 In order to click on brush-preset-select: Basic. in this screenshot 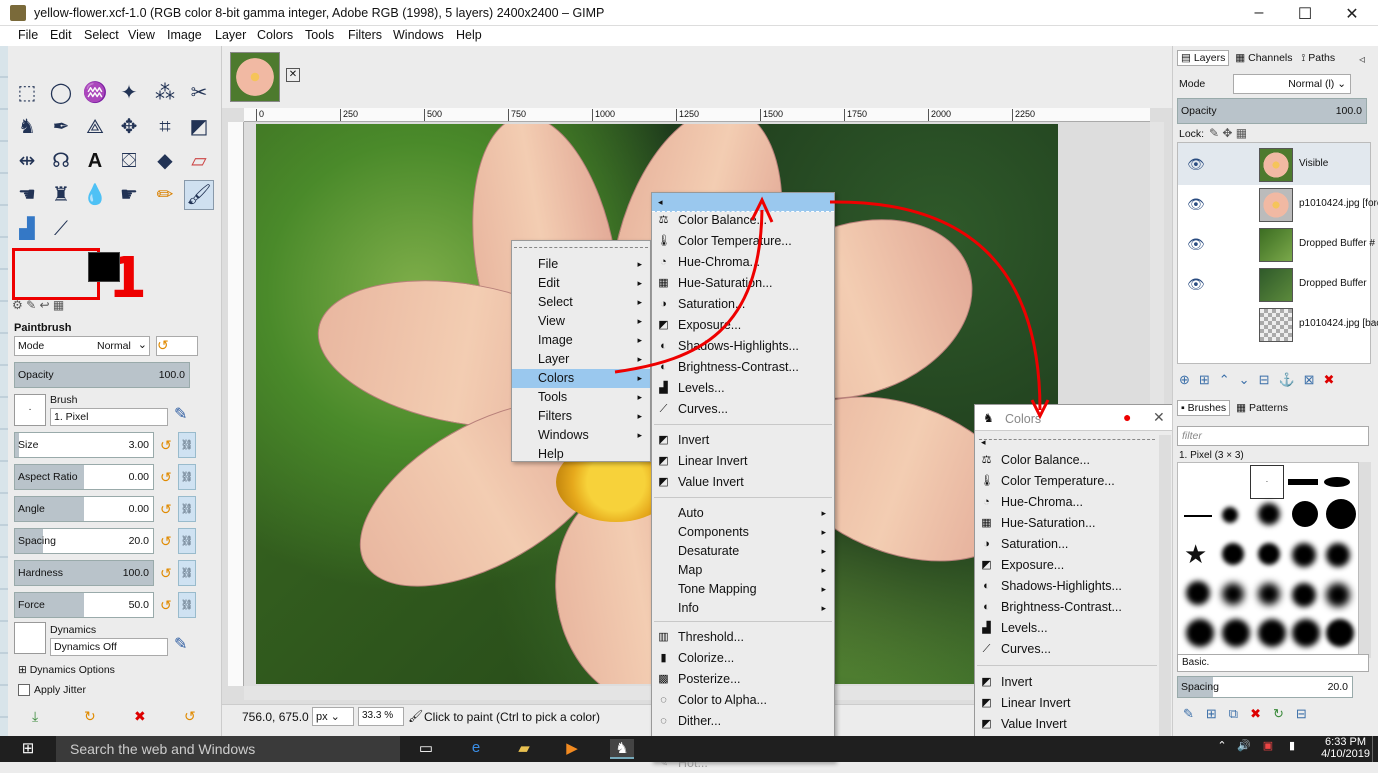, I will do `click(1273, 663)`.